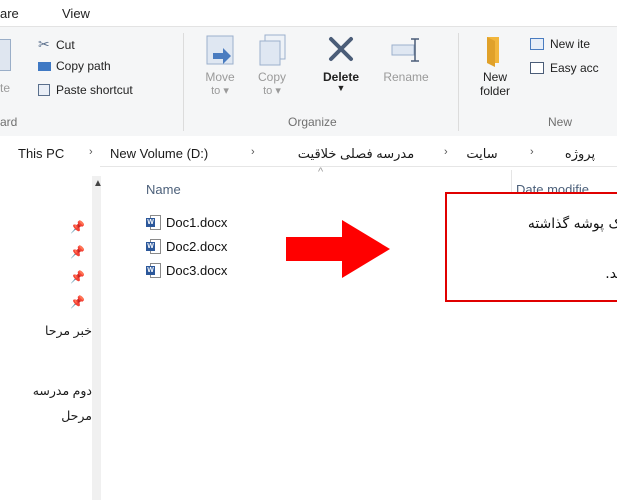 The width and height of the screenshot is (617, 500). What do you see at coordinates (76, 13) in the screenshot?
I see `menu-view: View` at bounding box center [76, 13].